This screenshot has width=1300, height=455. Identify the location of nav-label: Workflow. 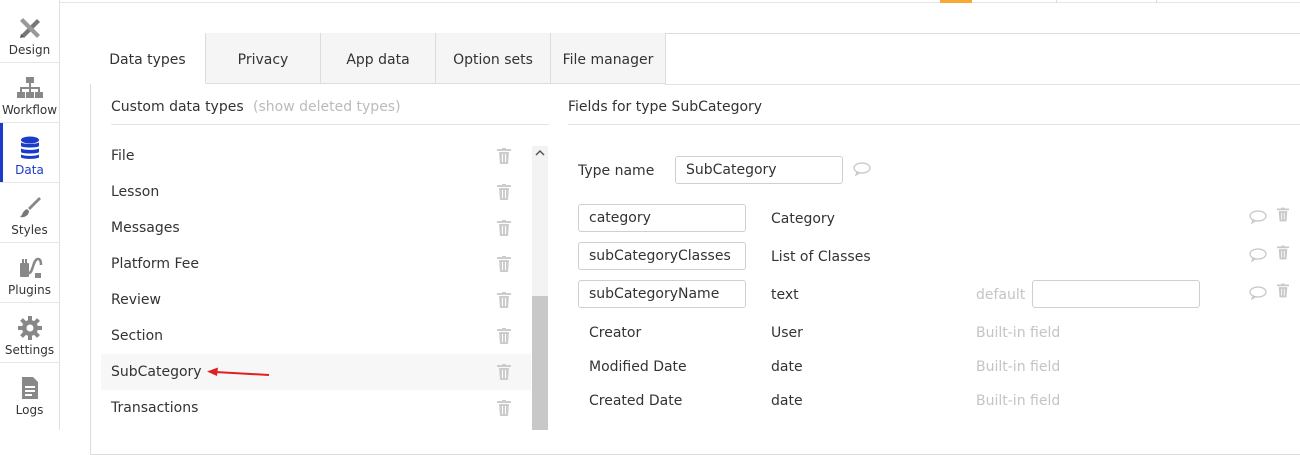
(29, 110).